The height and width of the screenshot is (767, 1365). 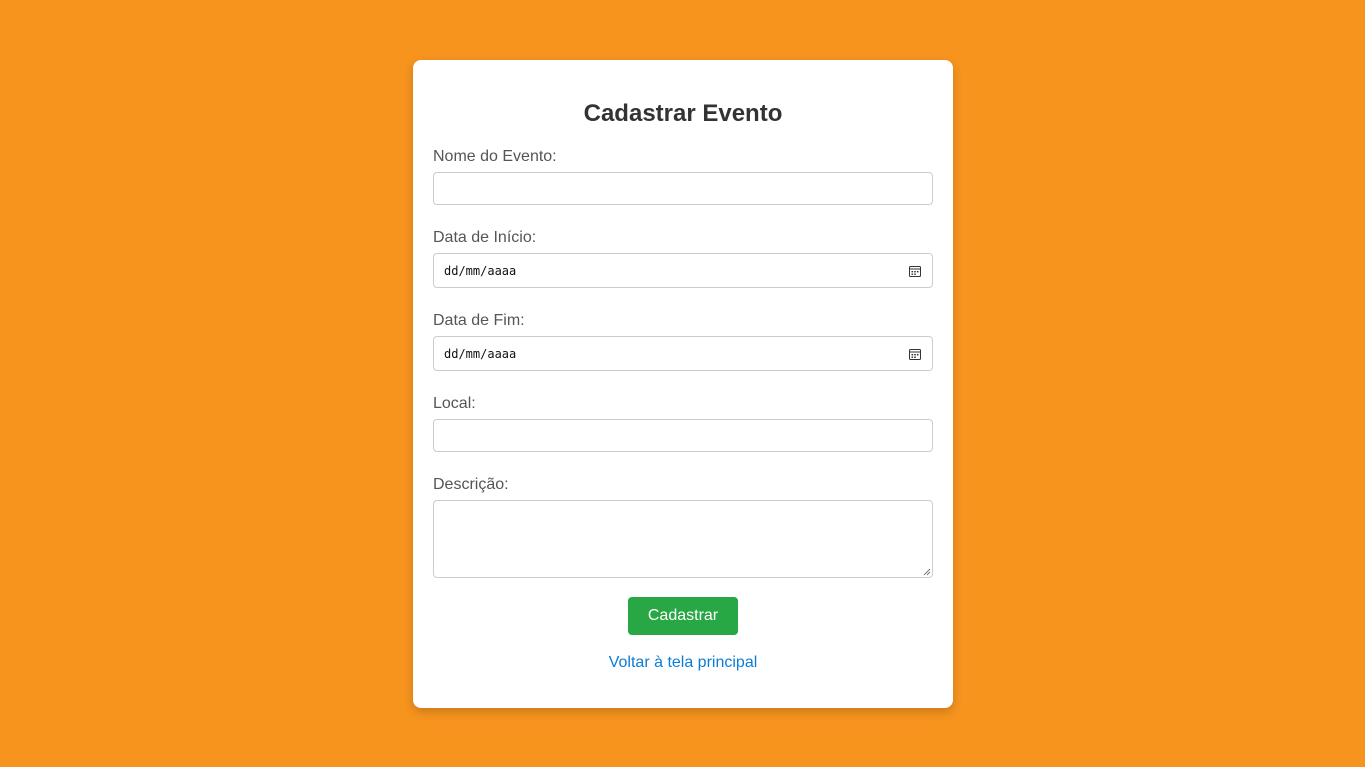 I want to click on local-field: Local:, so click(x=683, y=423).